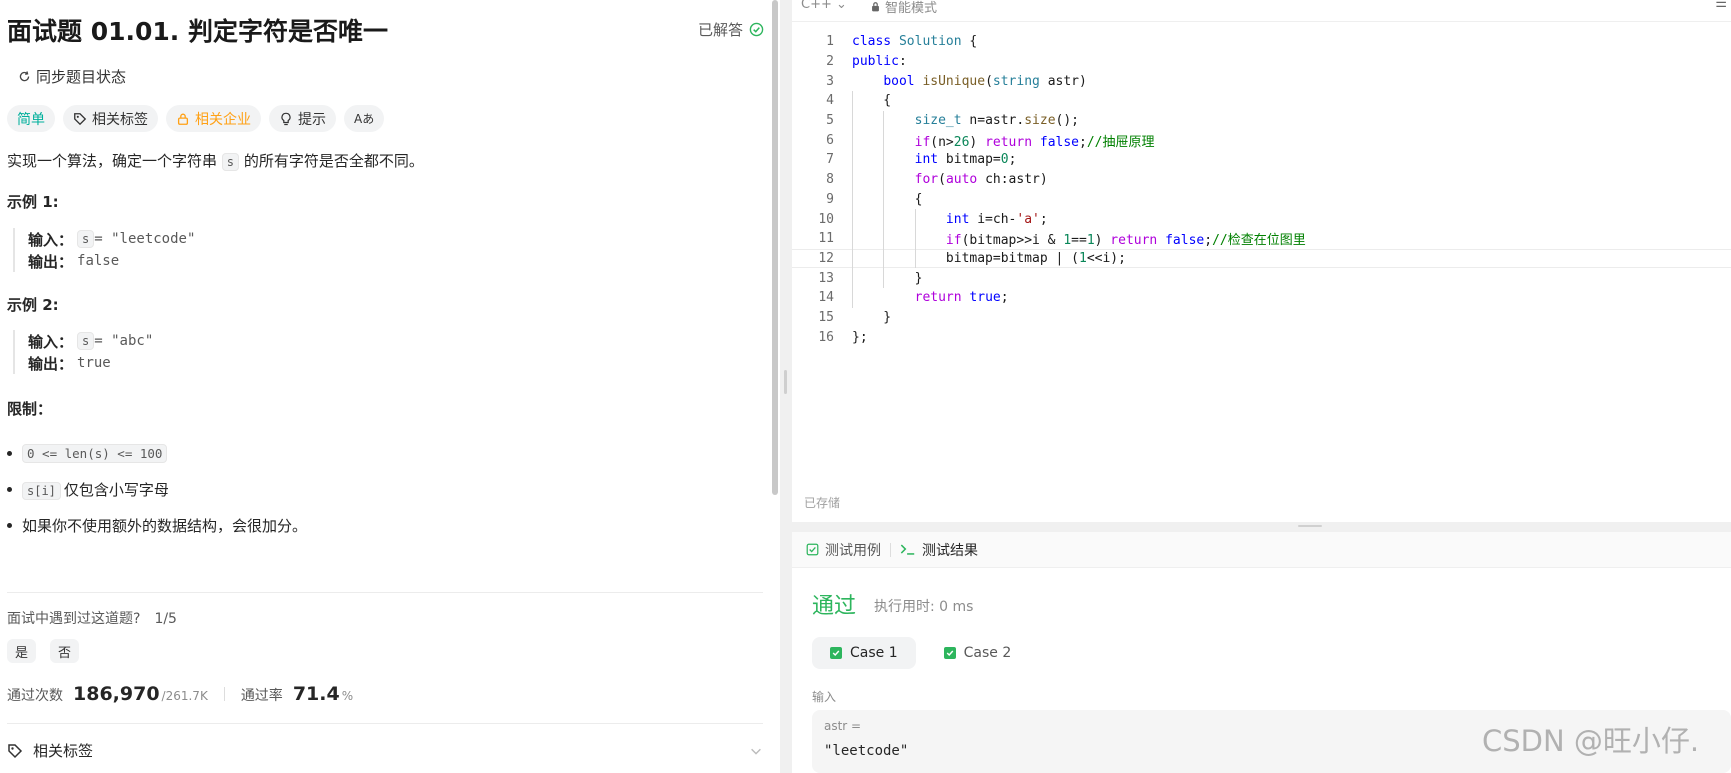 The image size is (1731, 773). I want to click on stats-row: 通过次数 186,970 /261.7K 通过率 71.4 %, so click(180, 694).